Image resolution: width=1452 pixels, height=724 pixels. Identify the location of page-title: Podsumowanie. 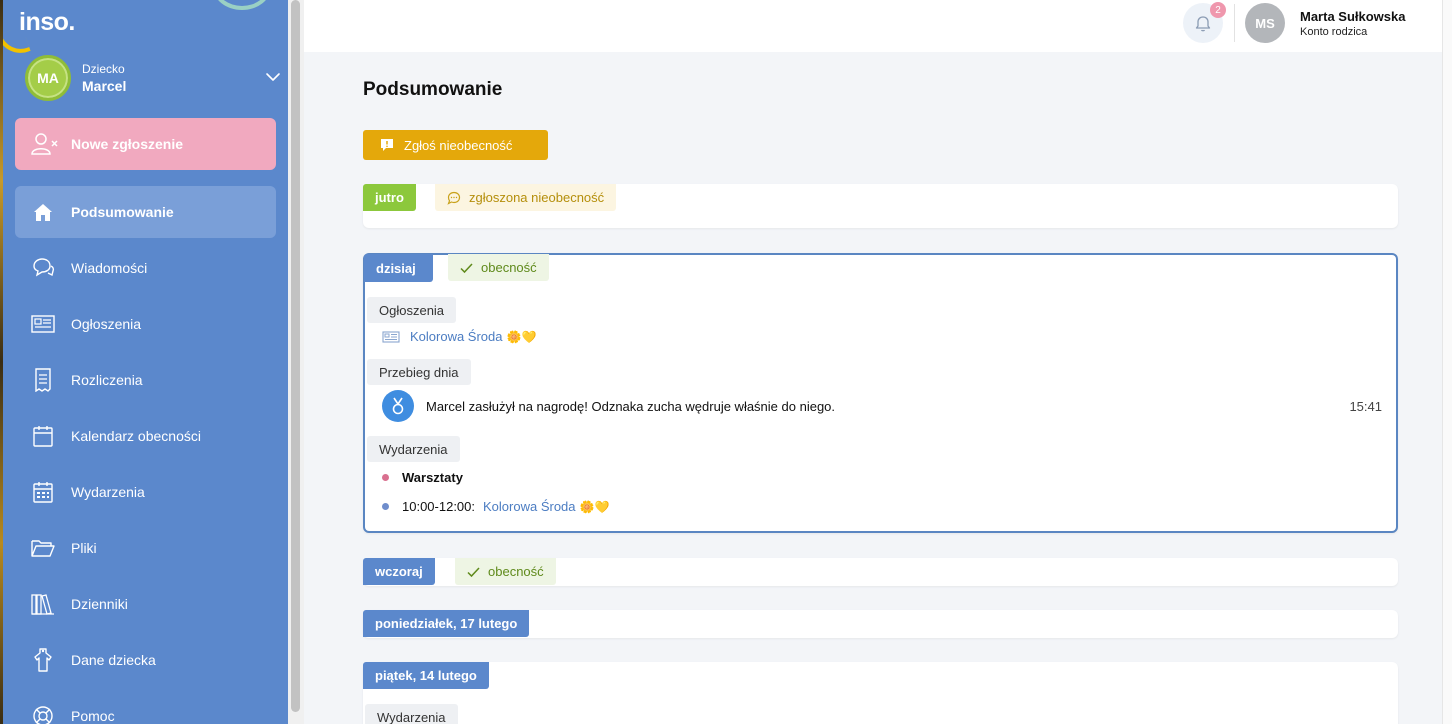
(433, 89).